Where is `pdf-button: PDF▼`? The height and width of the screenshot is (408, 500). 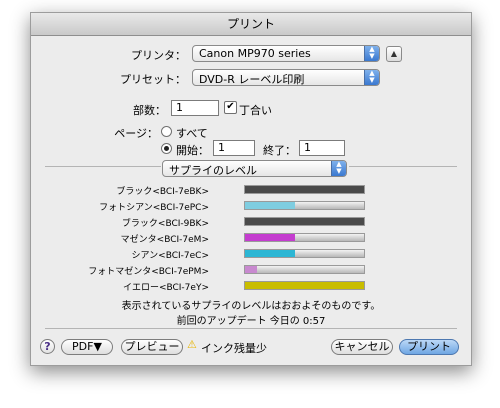 pdf-button: PDF▼ is located at coordinates (87, 347).